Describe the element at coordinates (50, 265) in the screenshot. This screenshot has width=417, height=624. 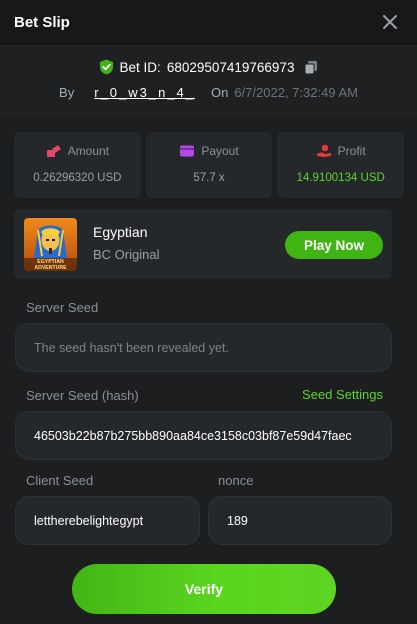
I see `game-thumb-caption: EGYPTIAN ADVENTURE` at that location.